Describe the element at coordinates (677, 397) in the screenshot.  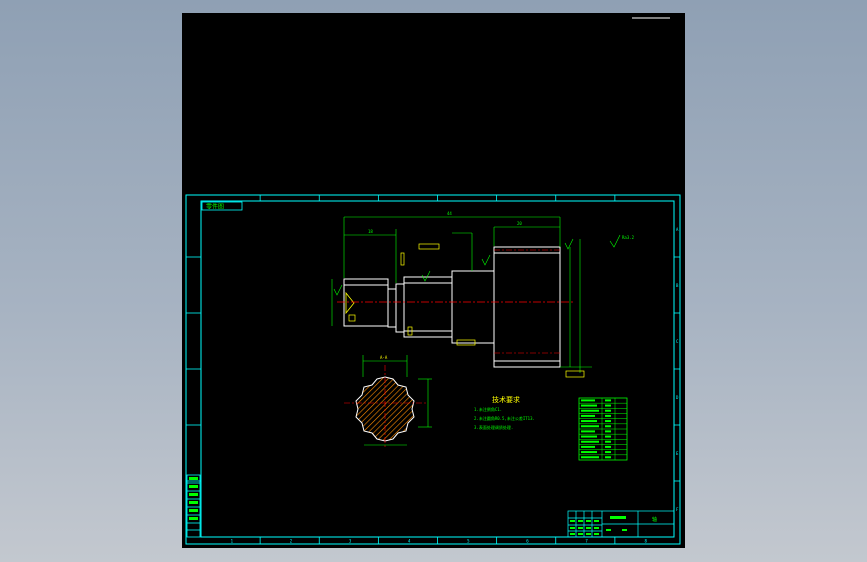
I see `zone-letter: D` at that location.